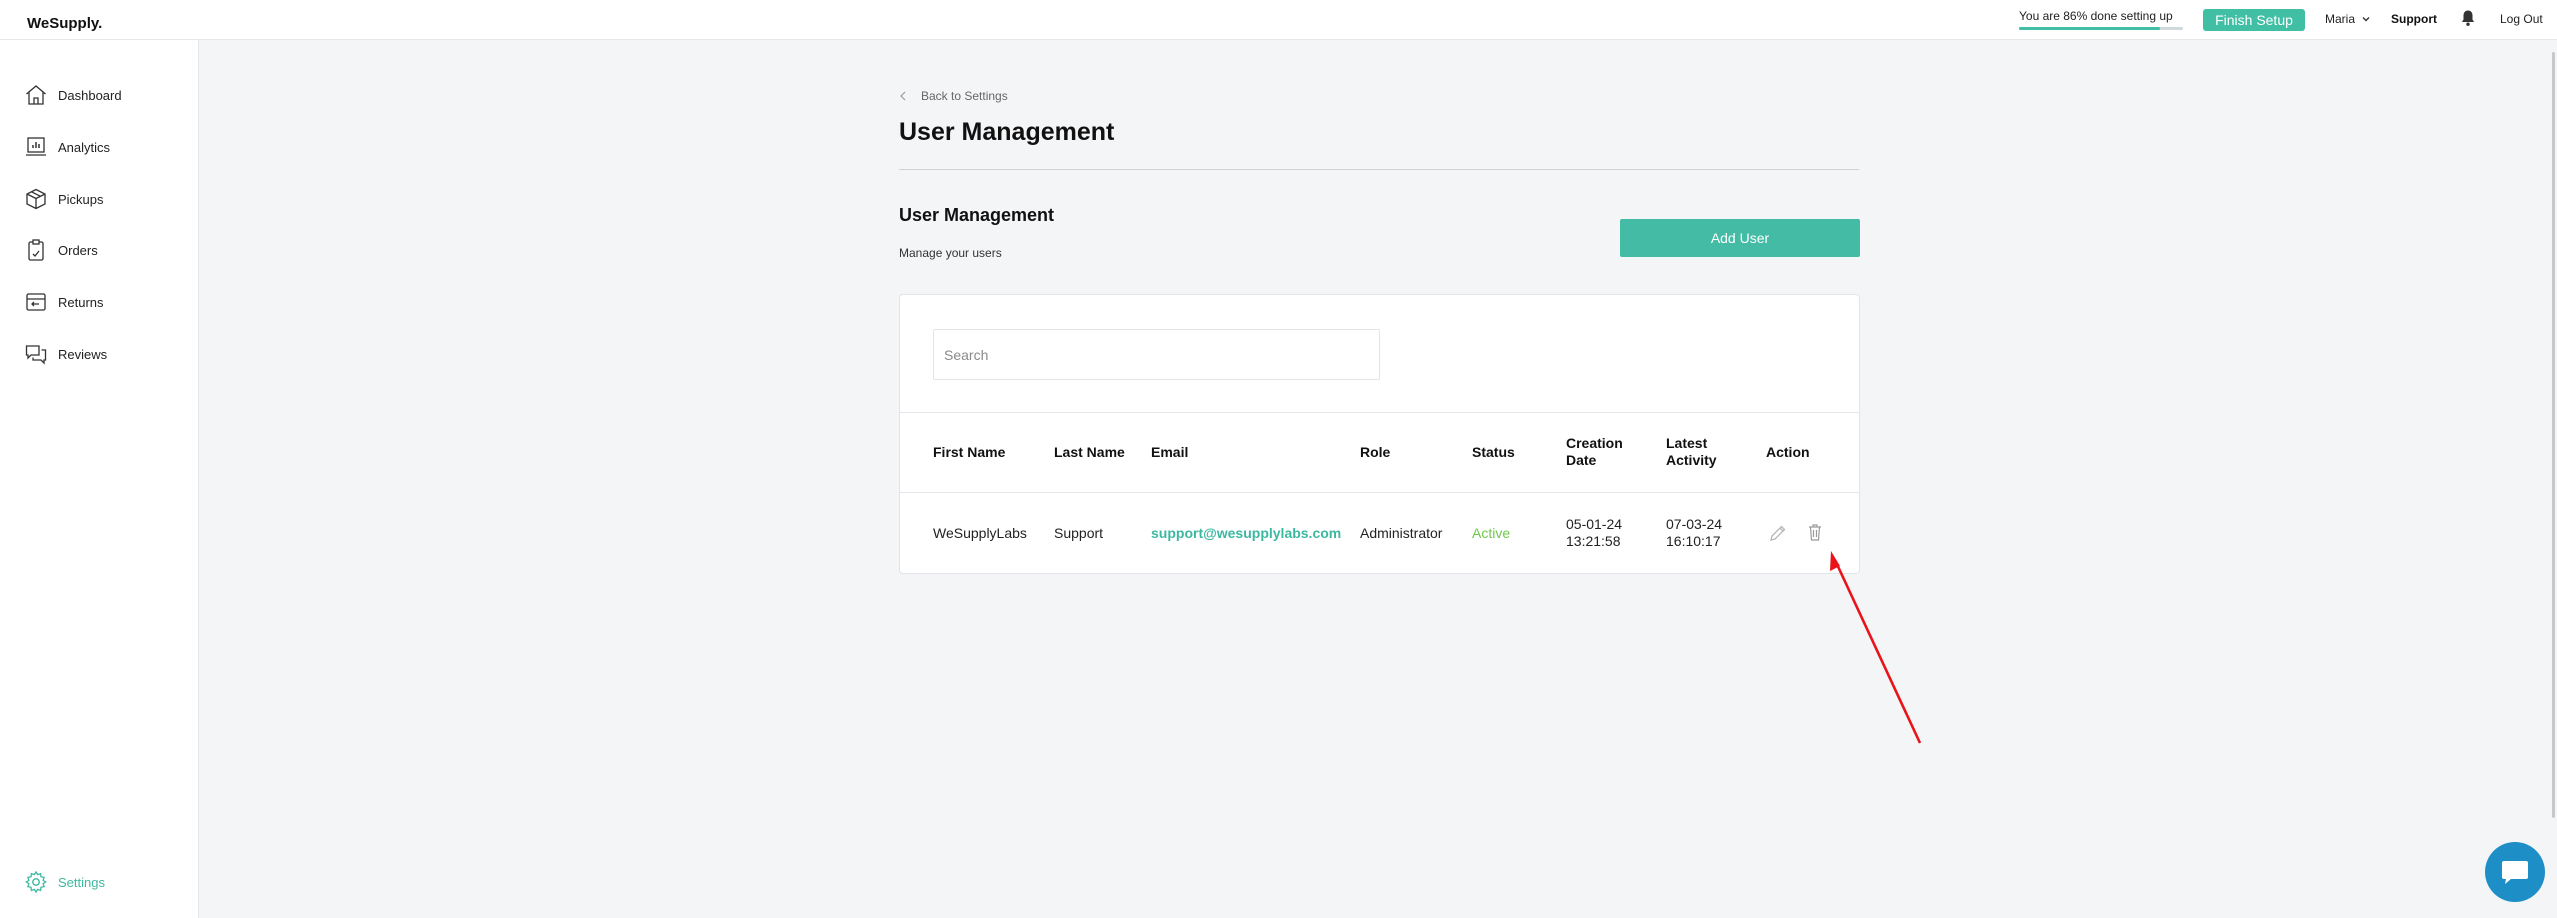 The width and height of the screenshot is (2557, 918). What do you see at coordinates (2553, 435) in the screenshot?
I see `page-scrollbar` at bounding box center [2553, 435].